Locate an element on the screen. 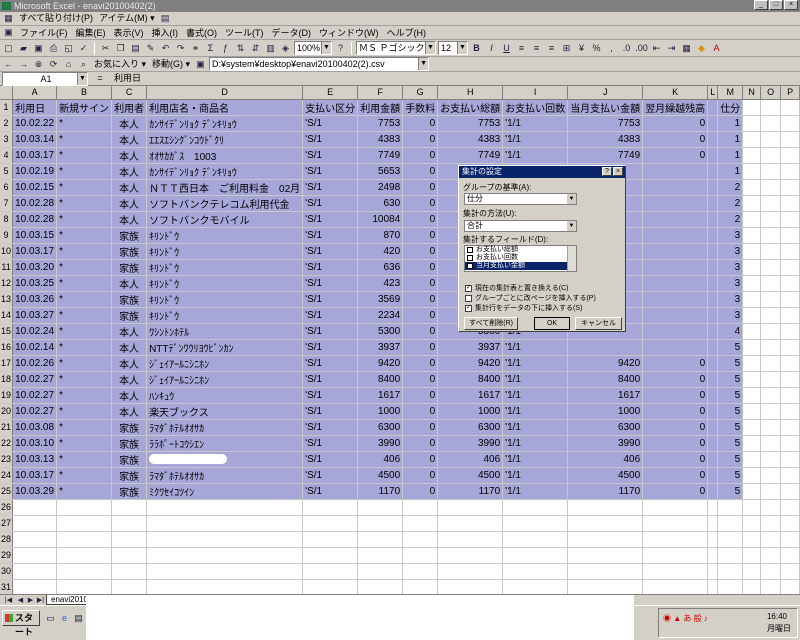 The width and height of the screenshot is (800, 640). data-cell: 9420 is located at coordinates (380, 363).